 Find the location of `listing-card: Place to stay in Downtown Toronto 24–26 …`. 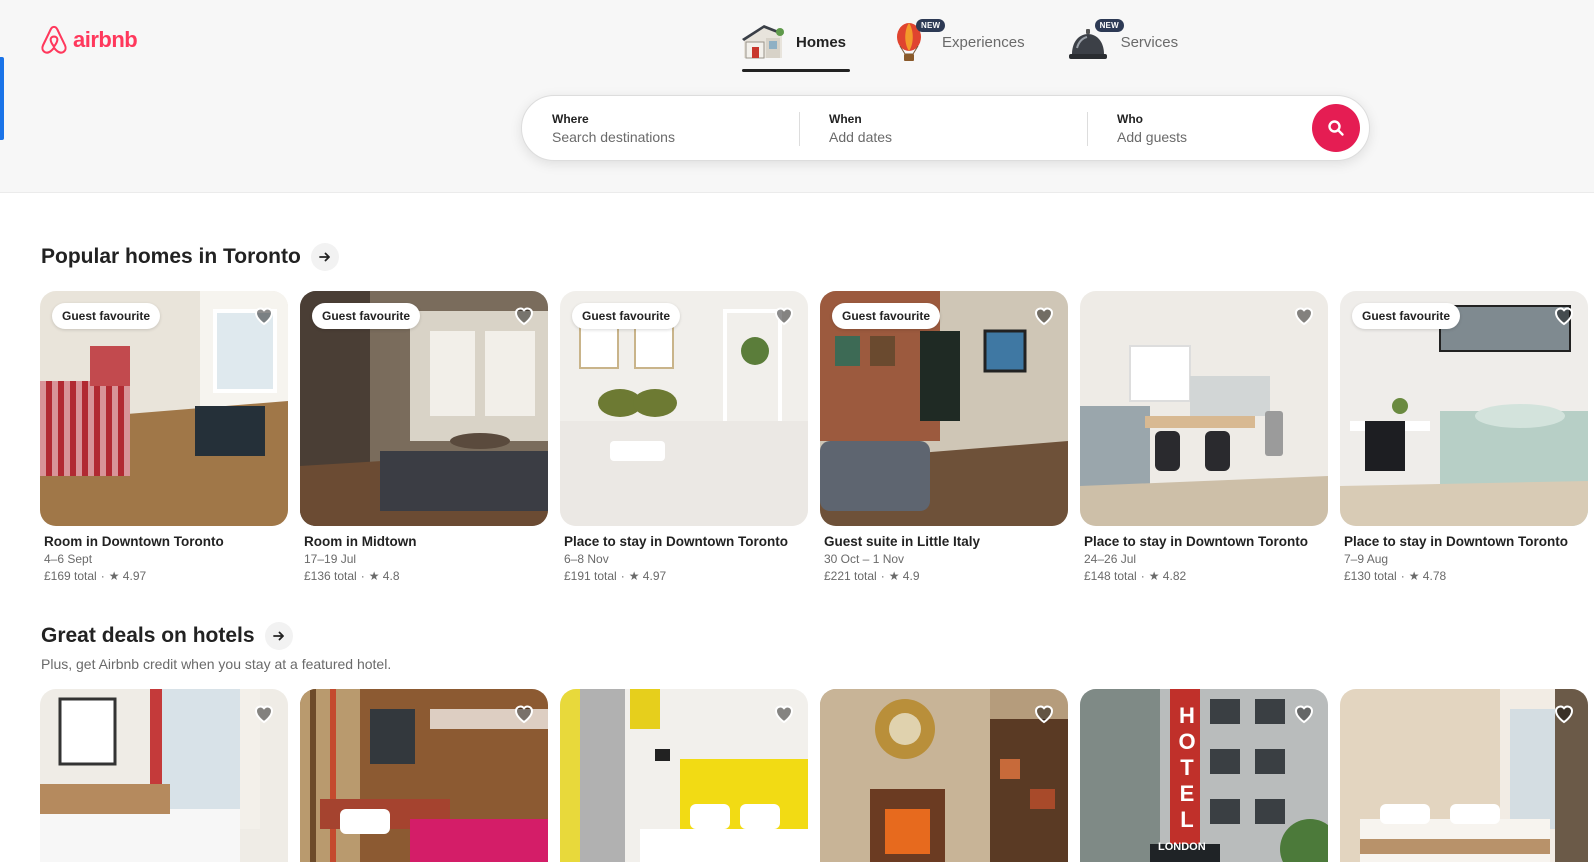

listing-card: Place to stay in Downtown Toronto 24–26 … is located at coordinates (1204, 437).